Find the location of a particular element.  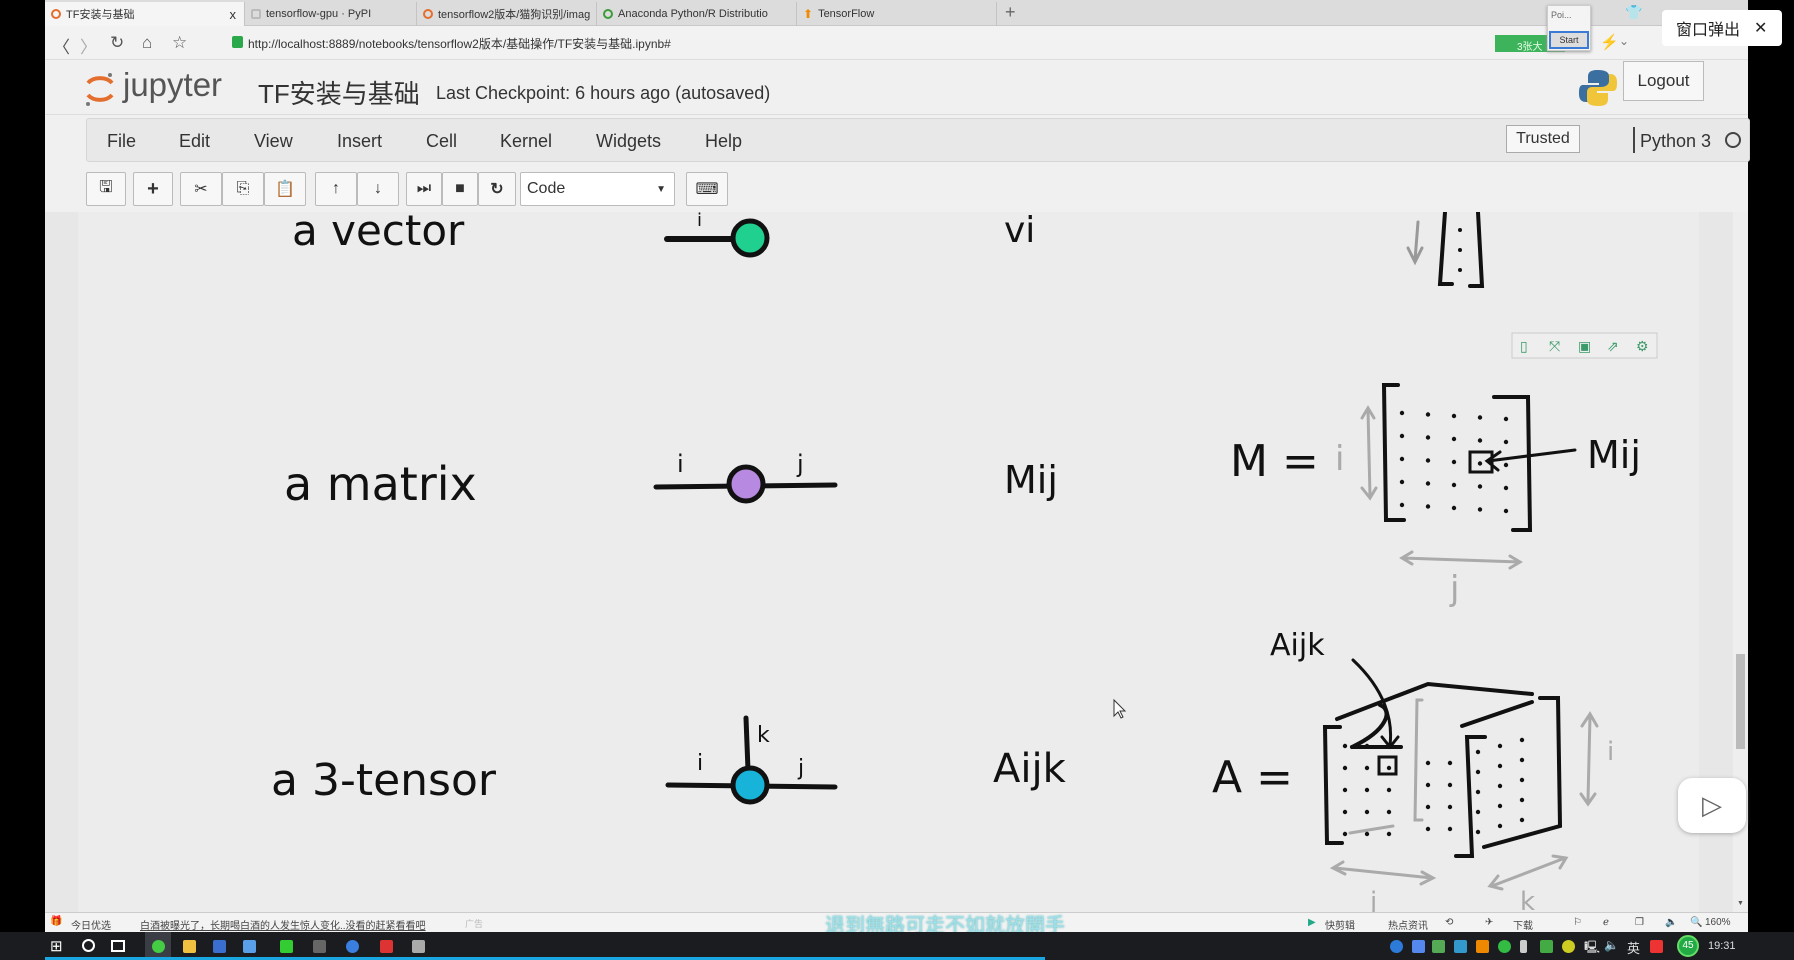

paste-button: 📋 is located at coordinates (285, 189).